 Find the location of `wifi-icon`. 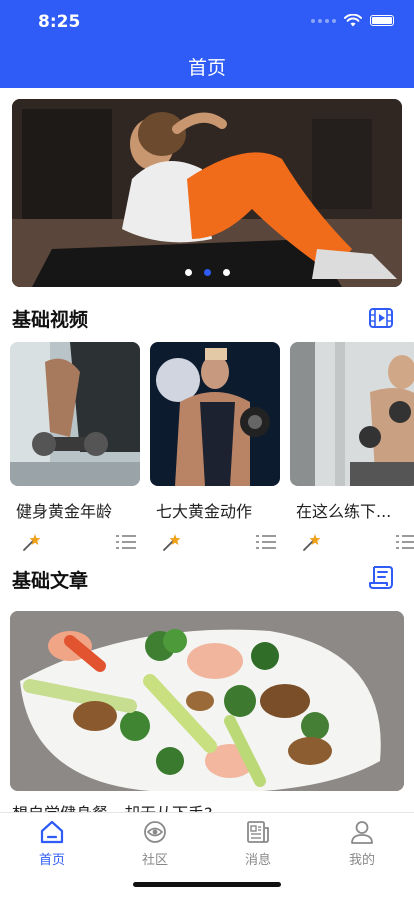

wifi-icon is located at coordinates (353, 20).